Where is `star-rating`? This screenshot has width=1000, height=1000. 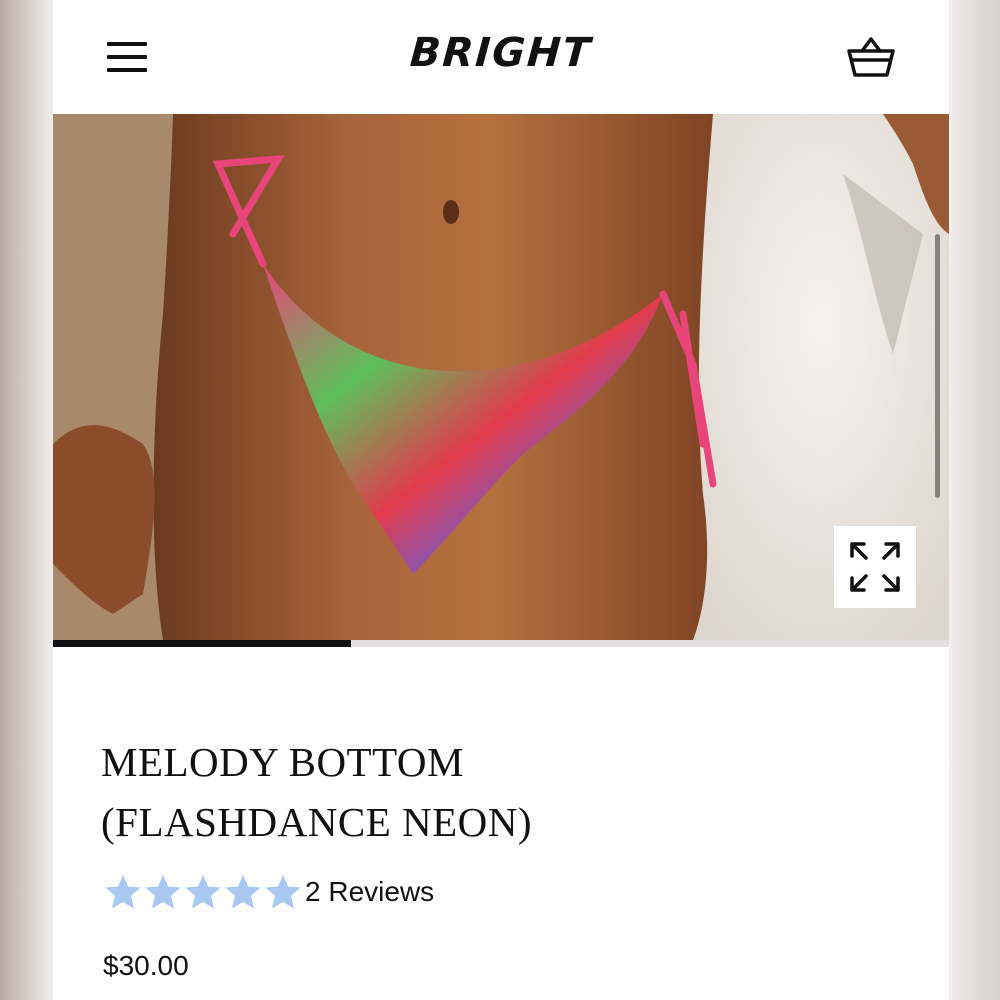
star-rating is located at coordinates (203, 892).